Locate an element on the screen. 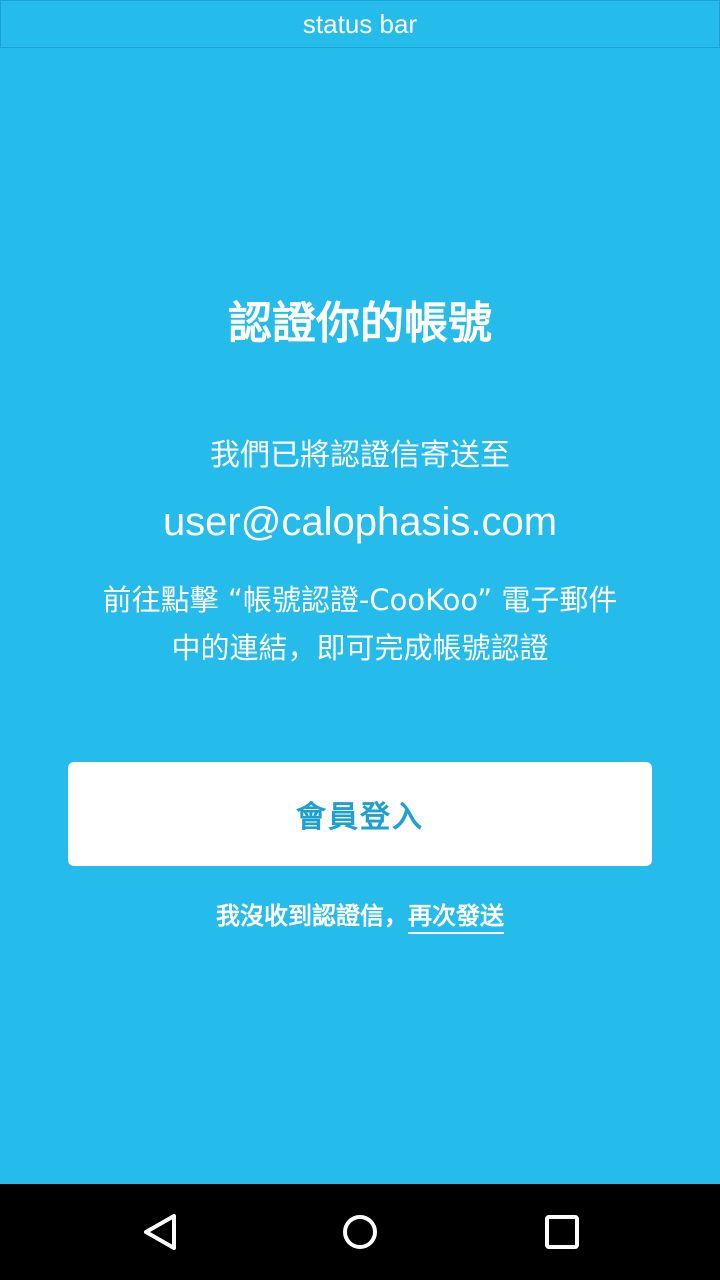  recent-apps-icon is located at coordinates (562, 1232).